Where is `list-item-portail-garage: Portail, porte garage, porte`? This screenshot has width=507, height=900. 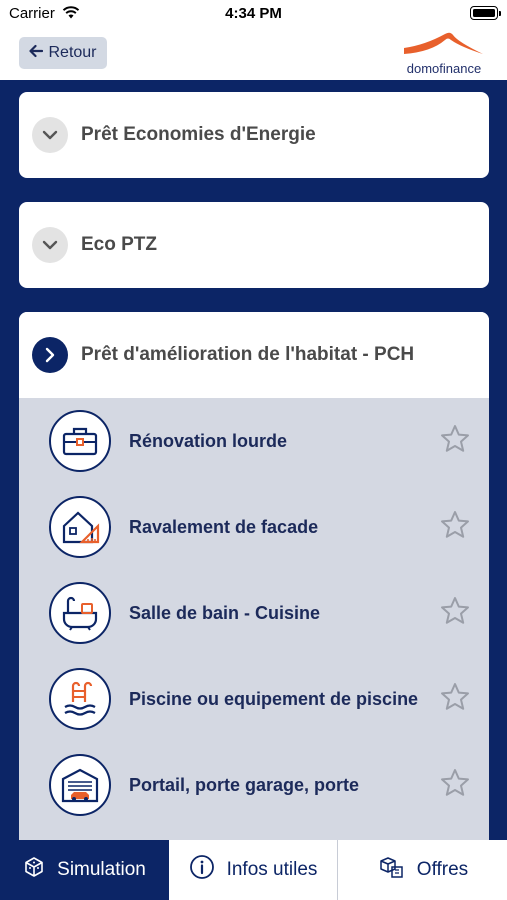 list-item-portail-garage: Portail, porte garage, porte is located at coordinates (254, 785).